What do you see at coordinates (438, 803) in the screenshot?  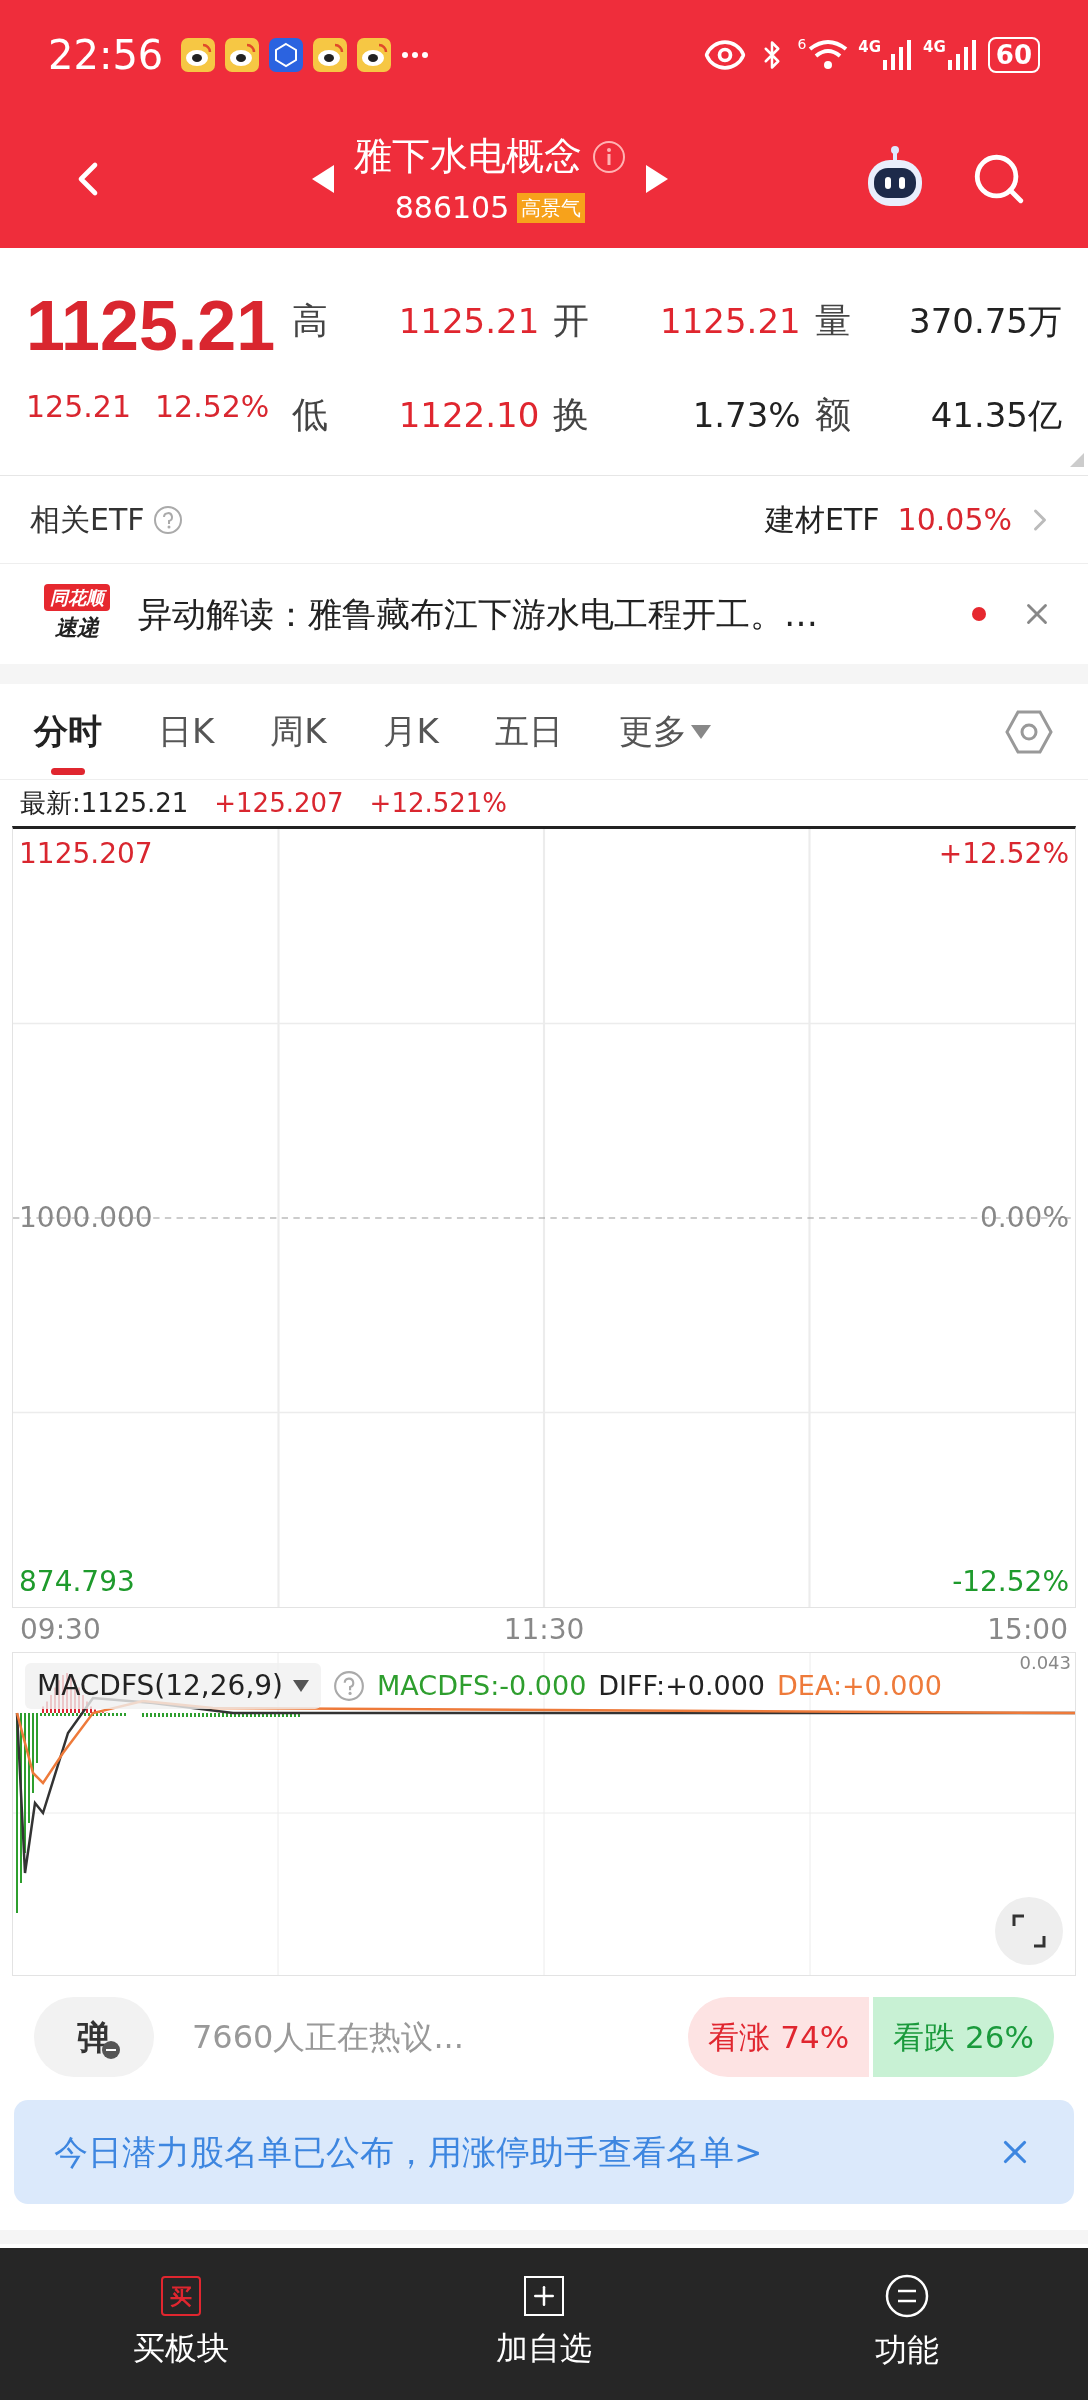 I see `latest-change-percent: +12.521%` at bounding box center [438, 803].